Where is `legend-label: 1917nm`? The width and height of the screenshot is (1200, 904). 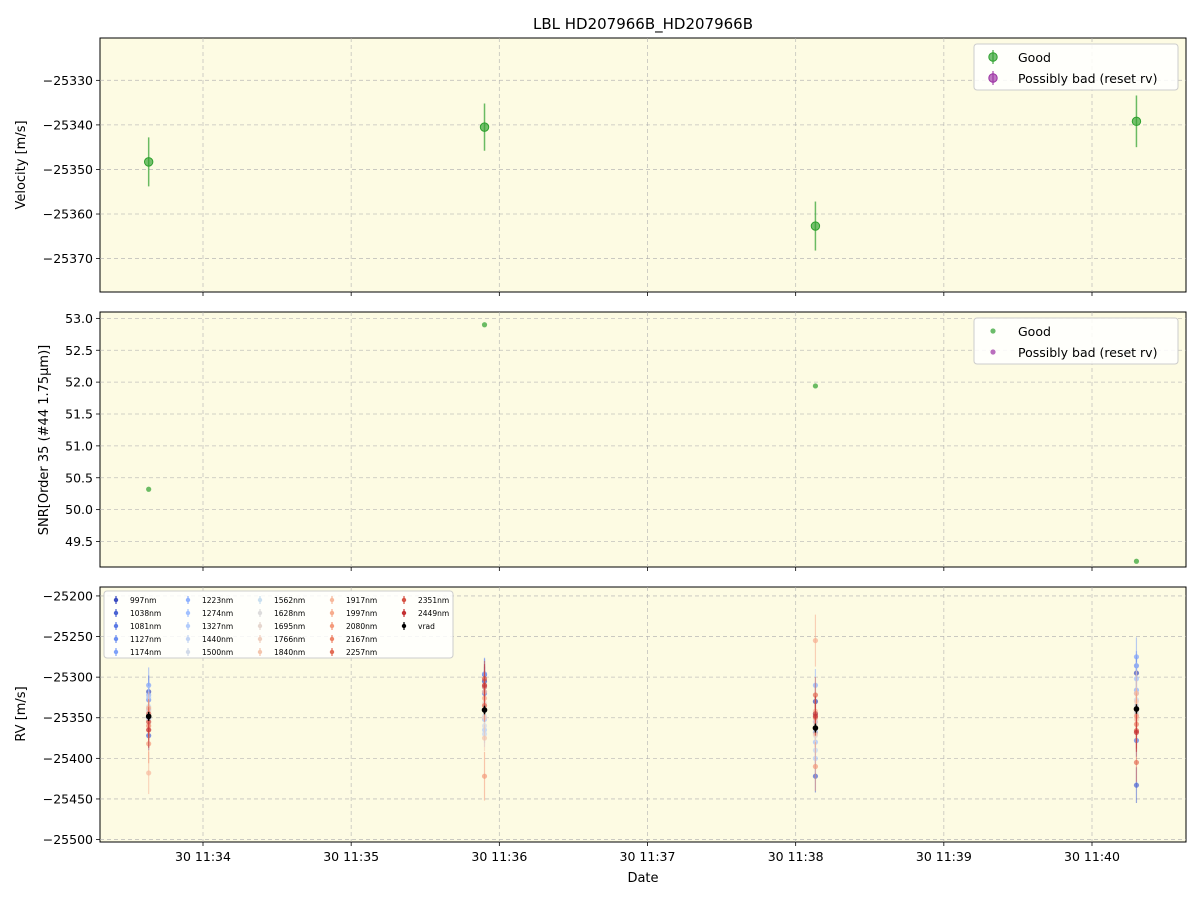
legend-label: 1917nm is located at coordinates (361, 600).